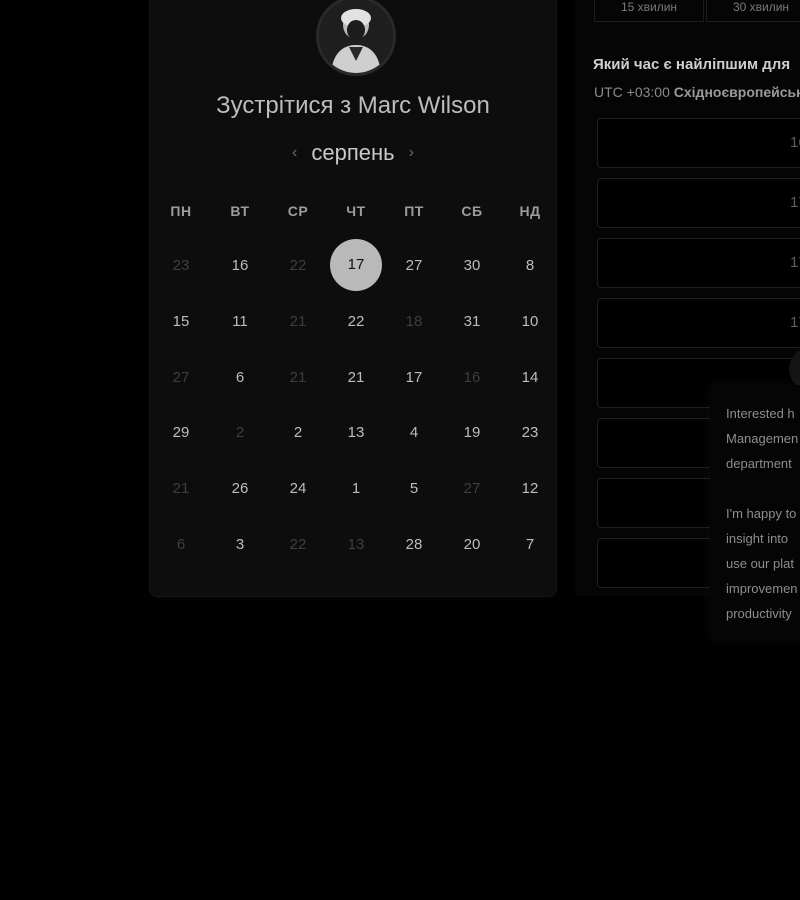 Image resolution: width=800 pixels, height=900 pixels. What do you see at coordinates (181, 322) in the screenshot?
I see `calendar-day: 15` at bounding box center [181, 322].